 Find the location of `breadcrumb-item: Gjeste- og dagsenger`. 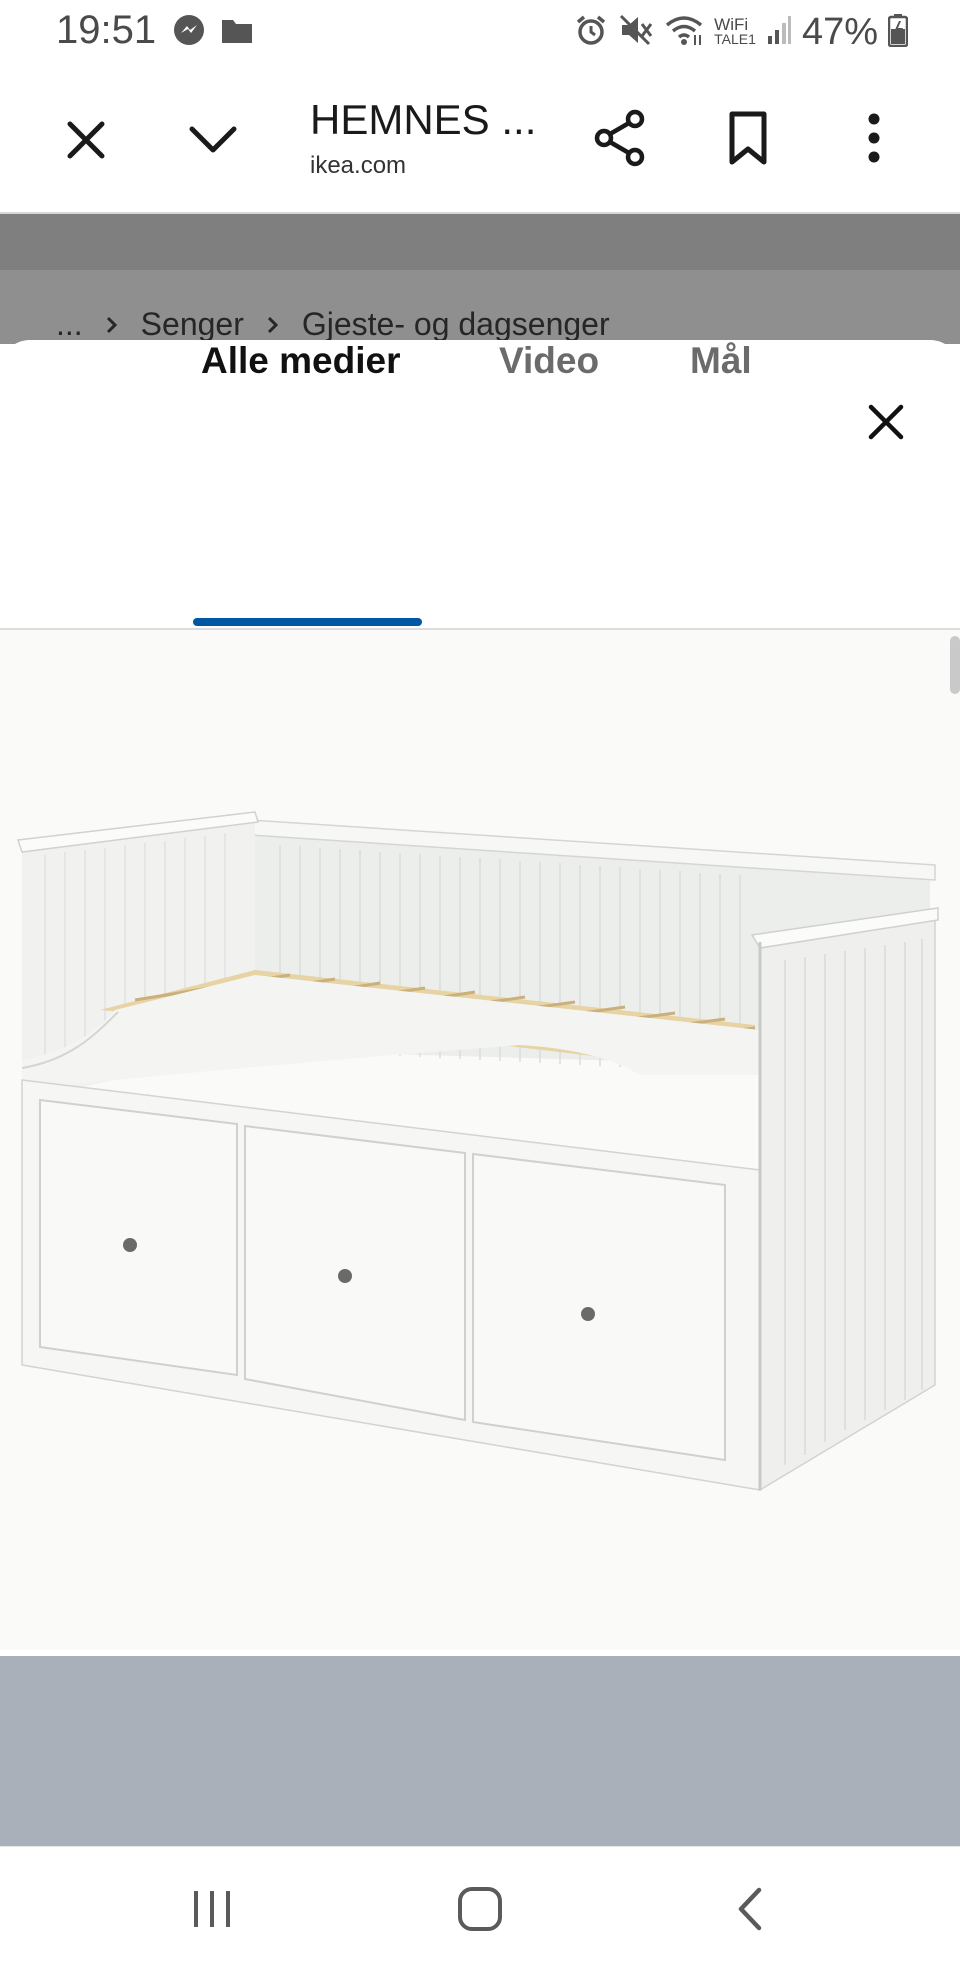

breadcrumb-item: Gjeste- og dagsenger is located at coordinates (455, 324).